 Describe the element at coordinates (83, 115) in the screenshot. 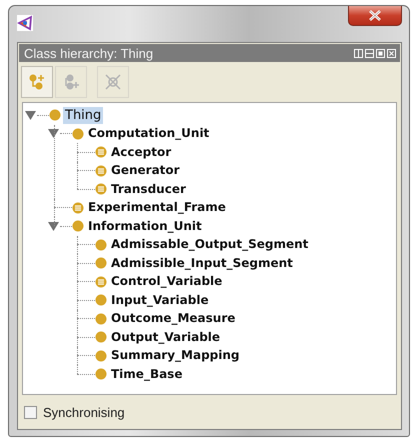

I see `tree-item: Thing` at that location.